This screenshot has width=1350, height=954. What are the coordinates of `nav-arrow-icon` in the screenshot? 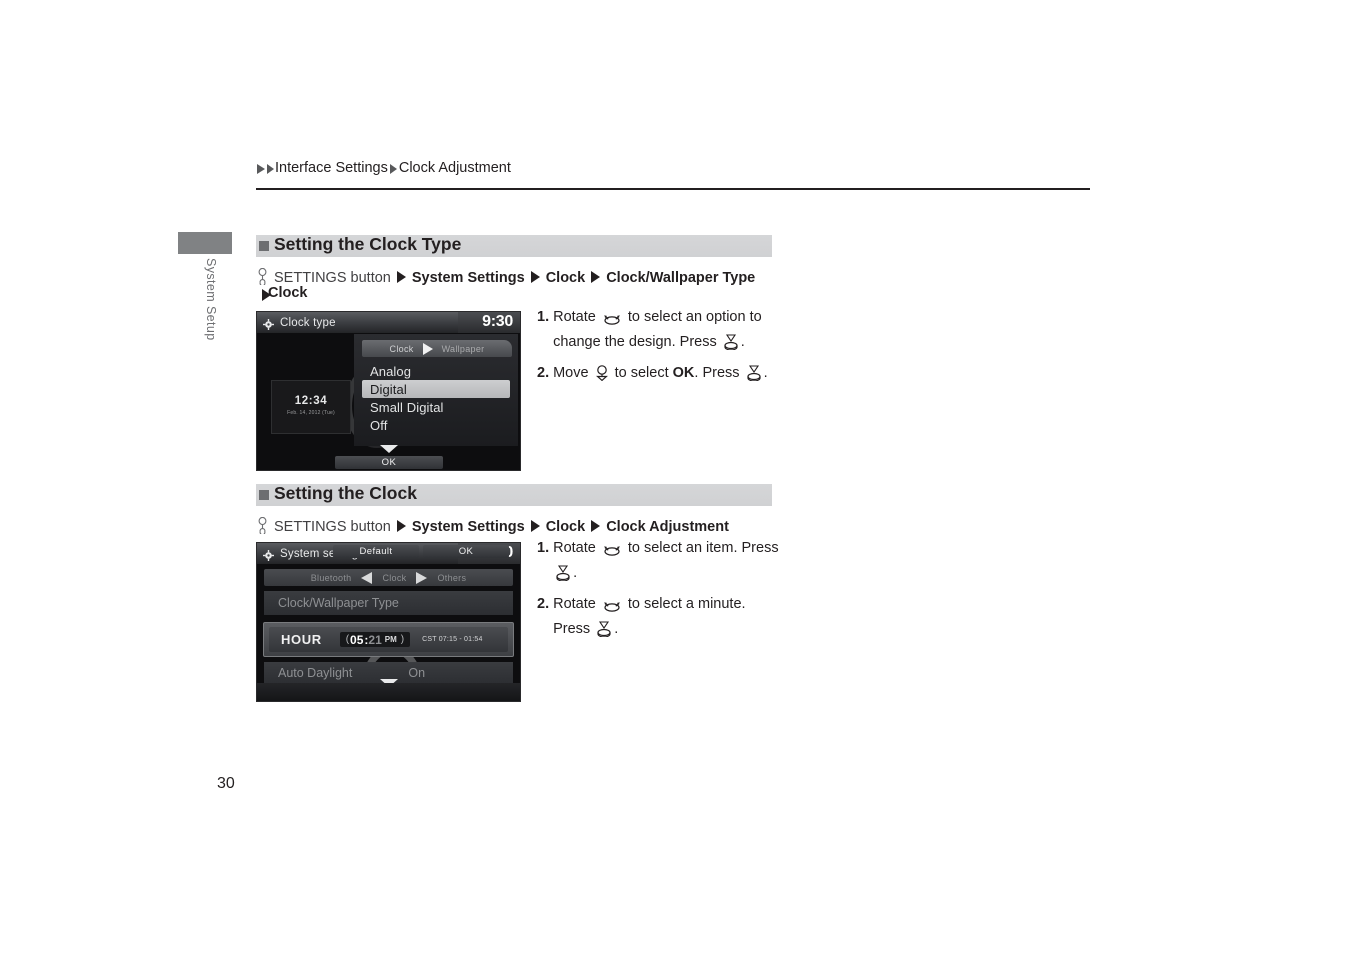 It's located at (401, 277).